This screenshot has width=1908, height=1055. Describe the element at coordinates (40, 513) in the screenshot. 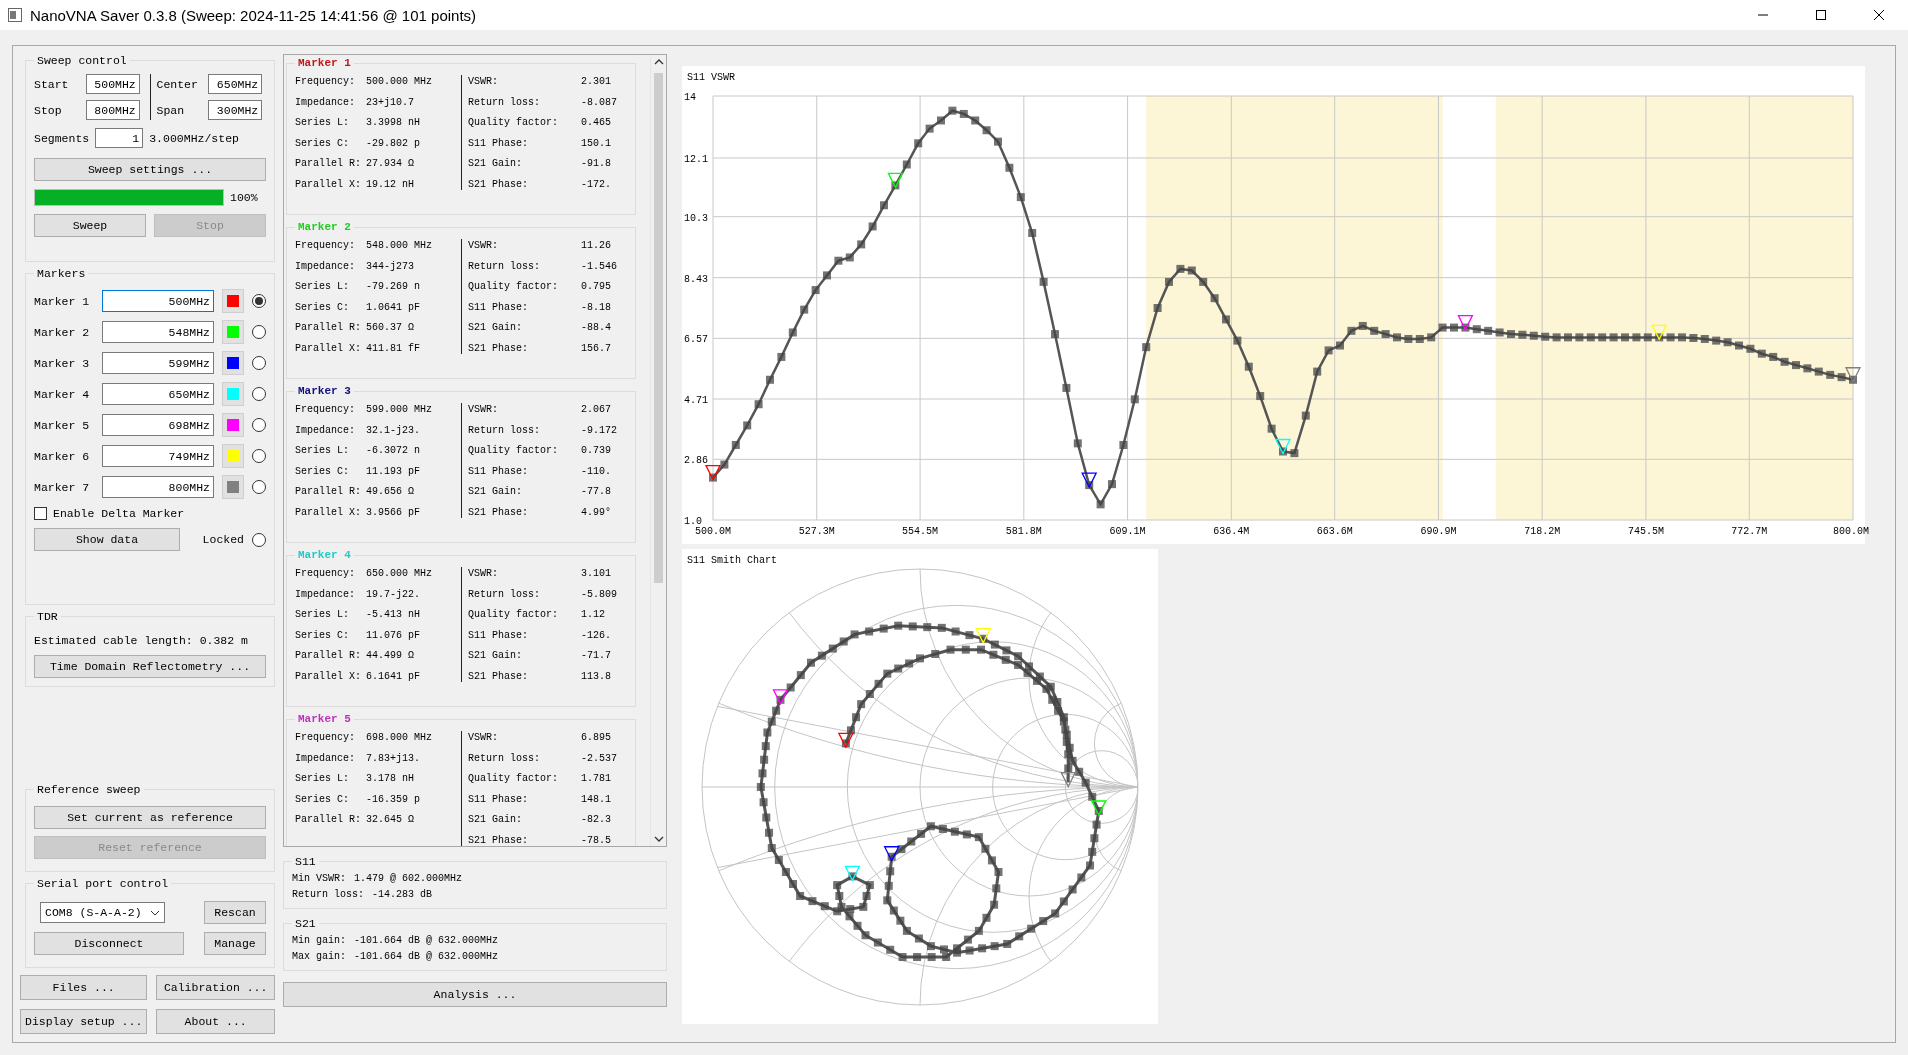

I see `checkbox` at that location.